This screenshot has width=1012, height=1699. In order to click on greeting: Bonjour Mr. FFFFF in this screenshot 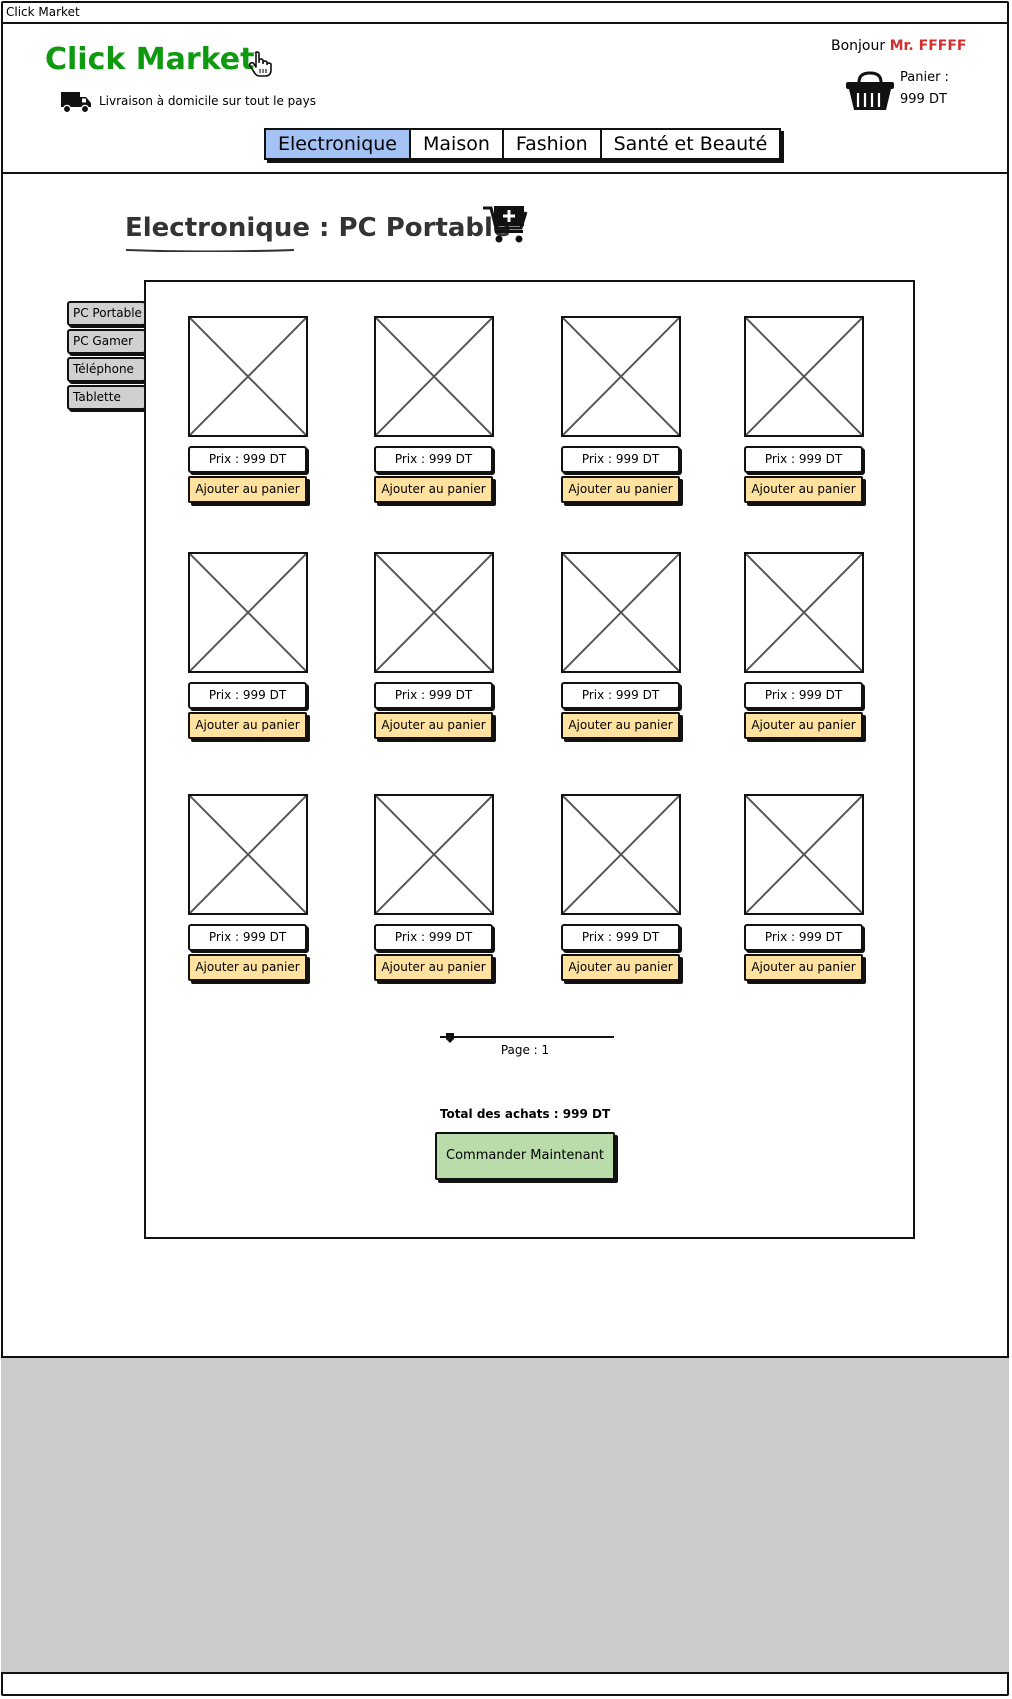, I will do `click(898, 46)`.